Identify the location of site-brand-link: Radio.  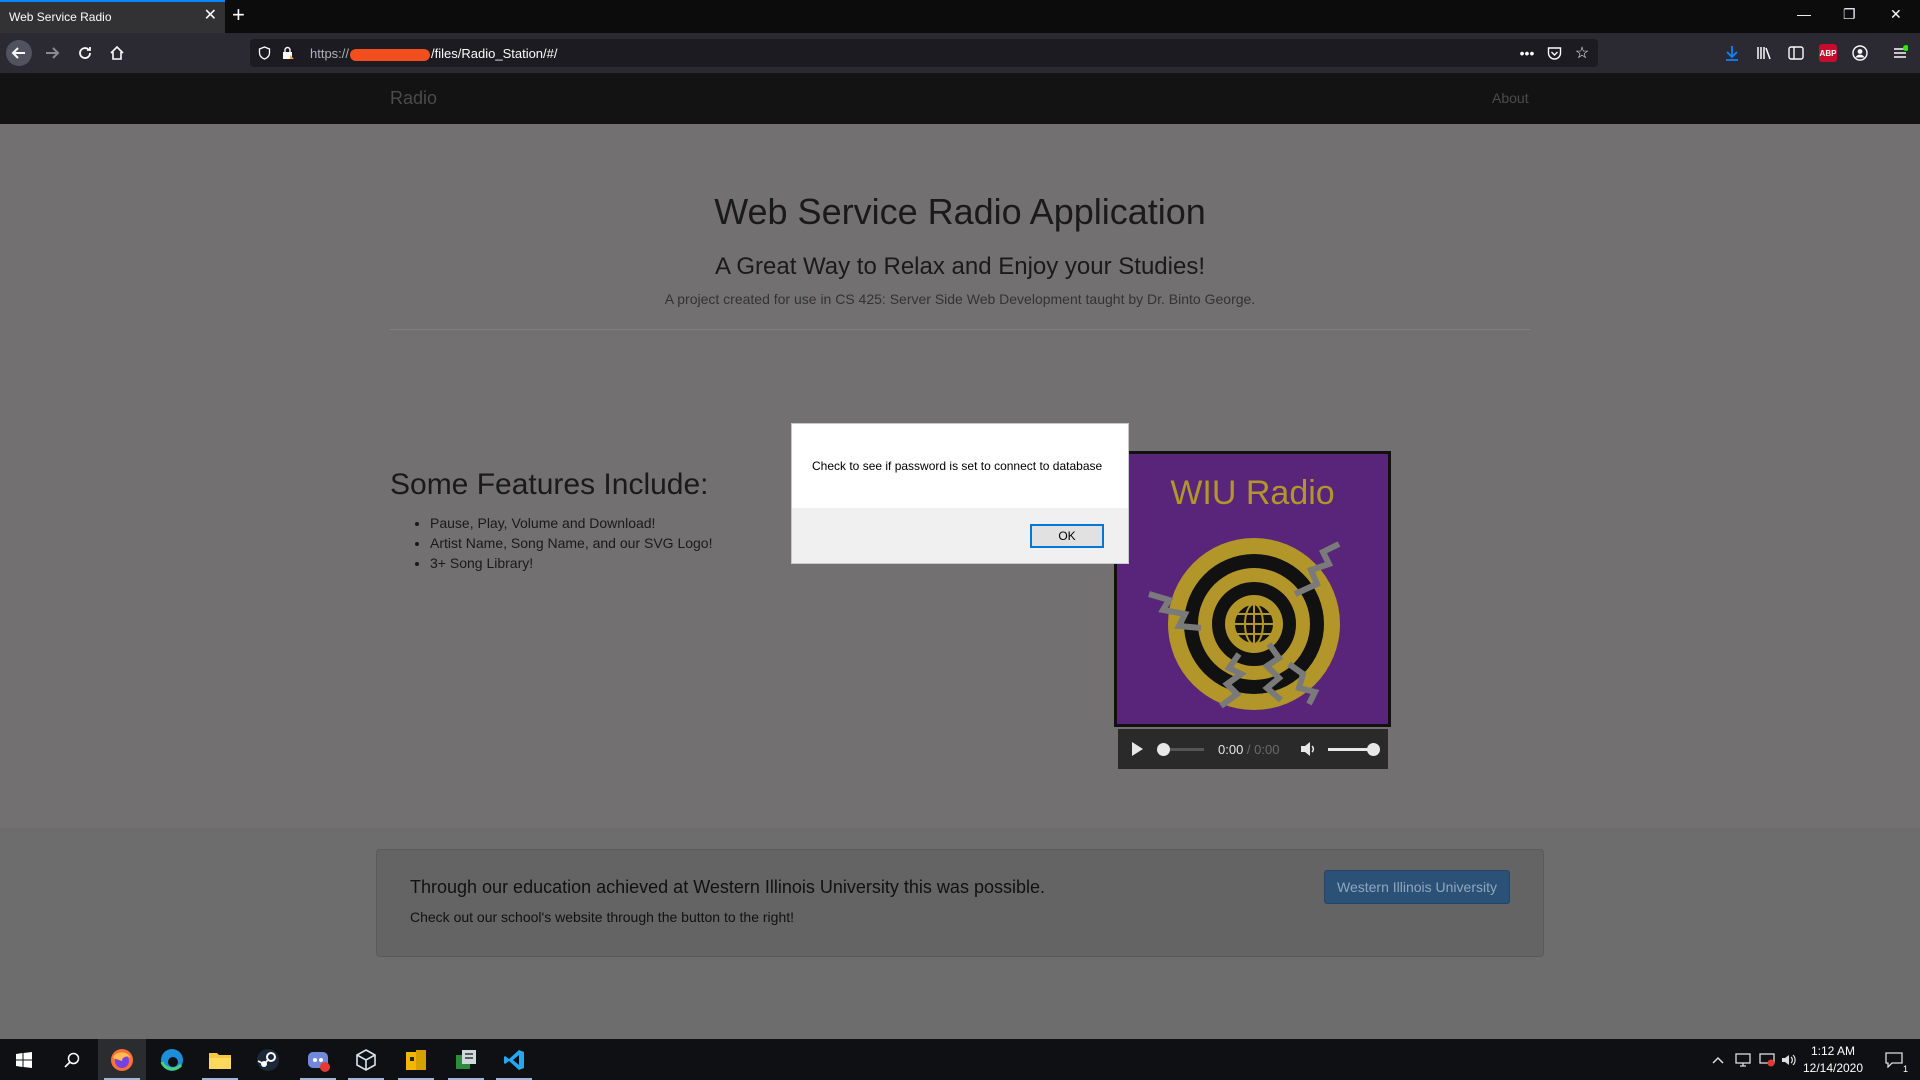
(413, 98).